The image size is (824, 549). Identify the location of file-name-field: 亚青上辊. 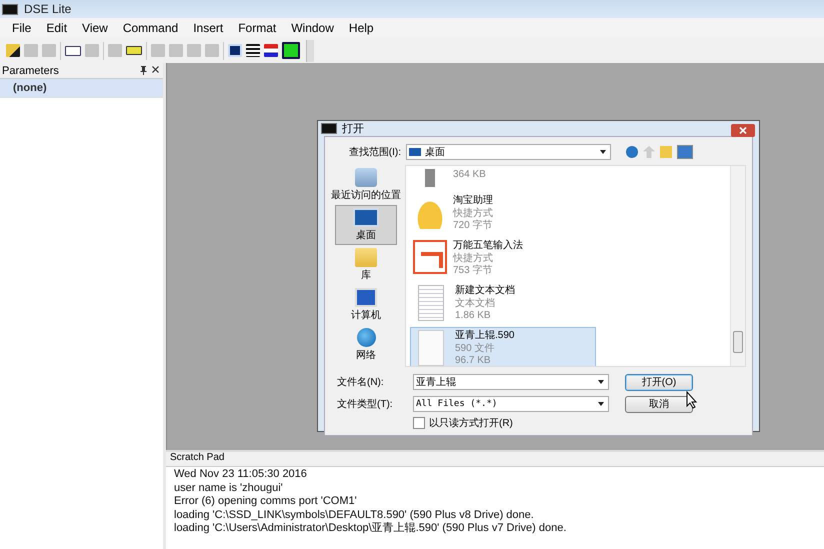
(511, 382).